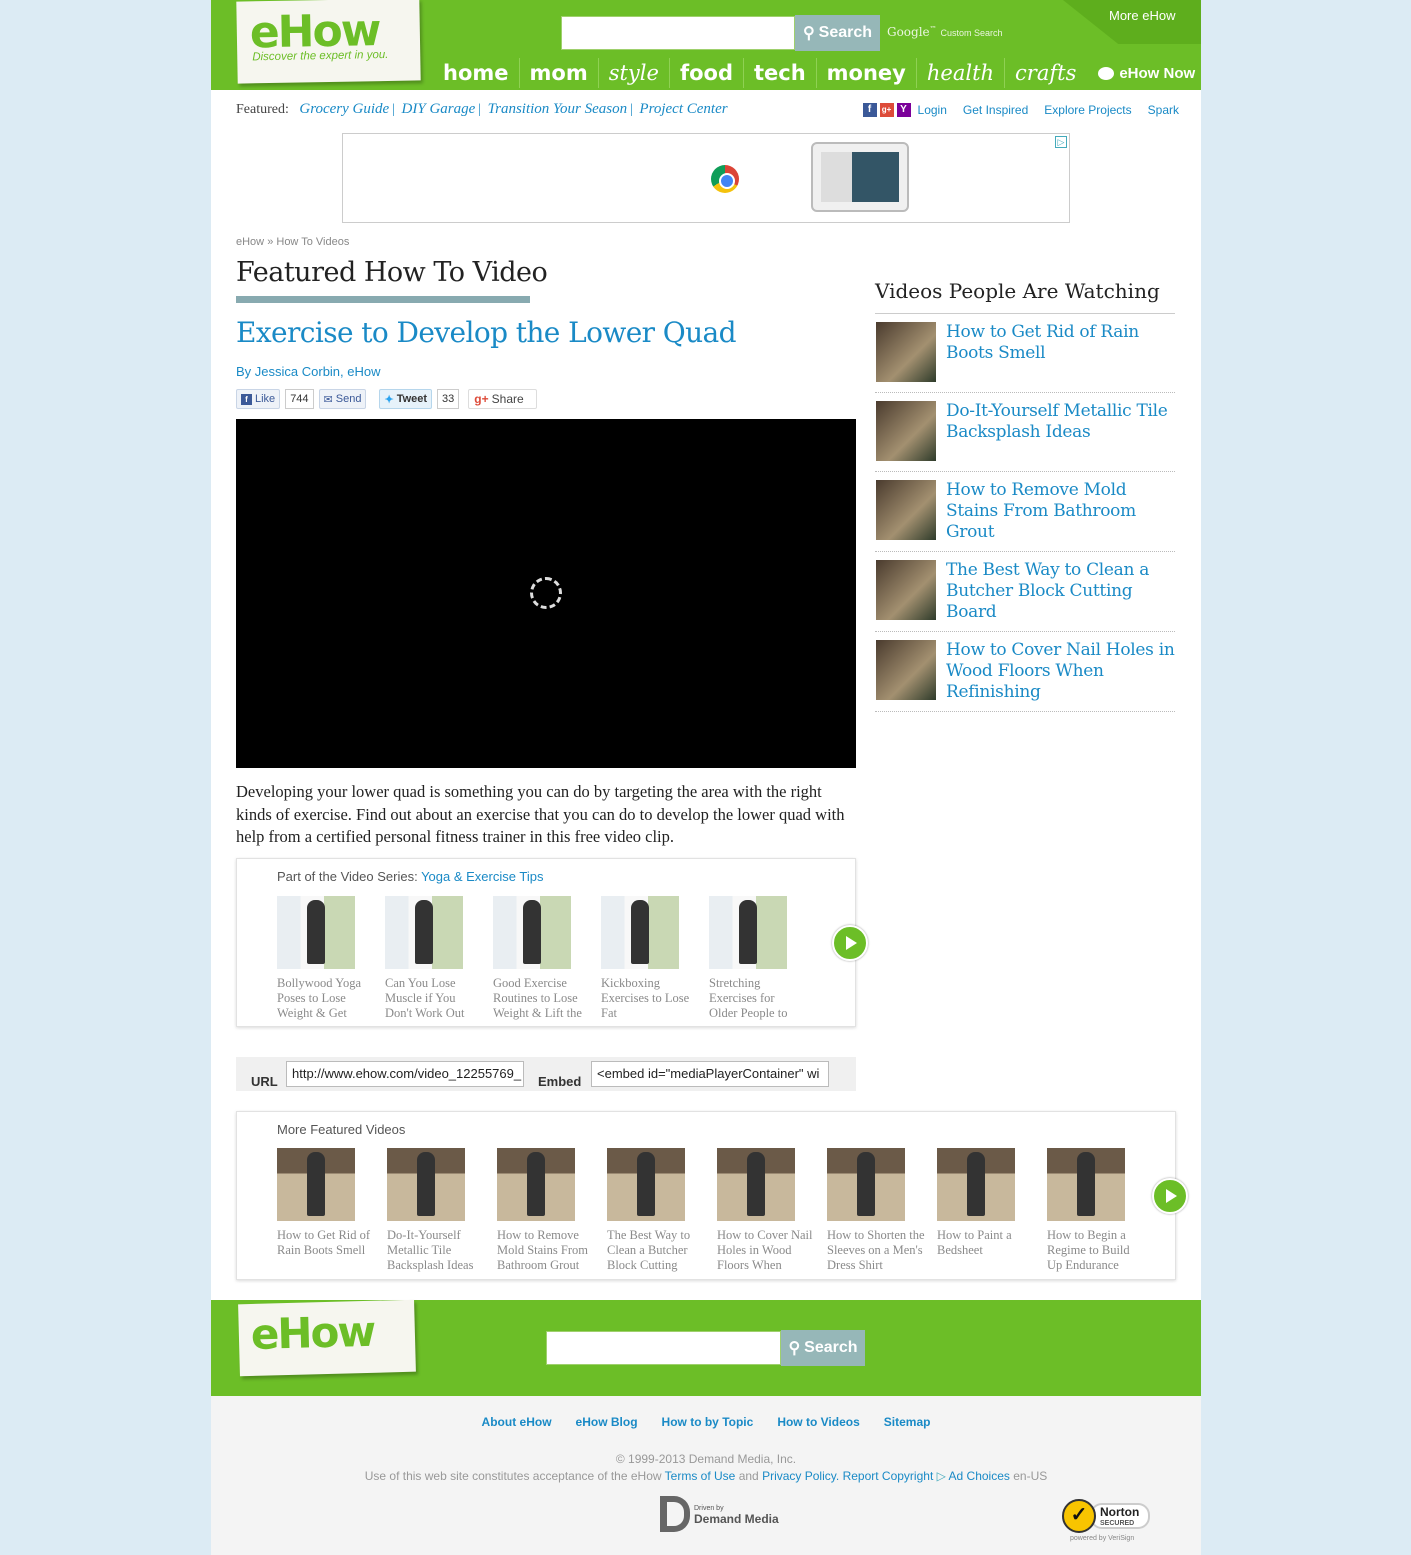 The width and height of the screenshot is (1411, 1555). Describe the element at coordinates (976, 1210) in the screenshot. I see `featured-video-item: How to Paint a Bedsheet` at that location.